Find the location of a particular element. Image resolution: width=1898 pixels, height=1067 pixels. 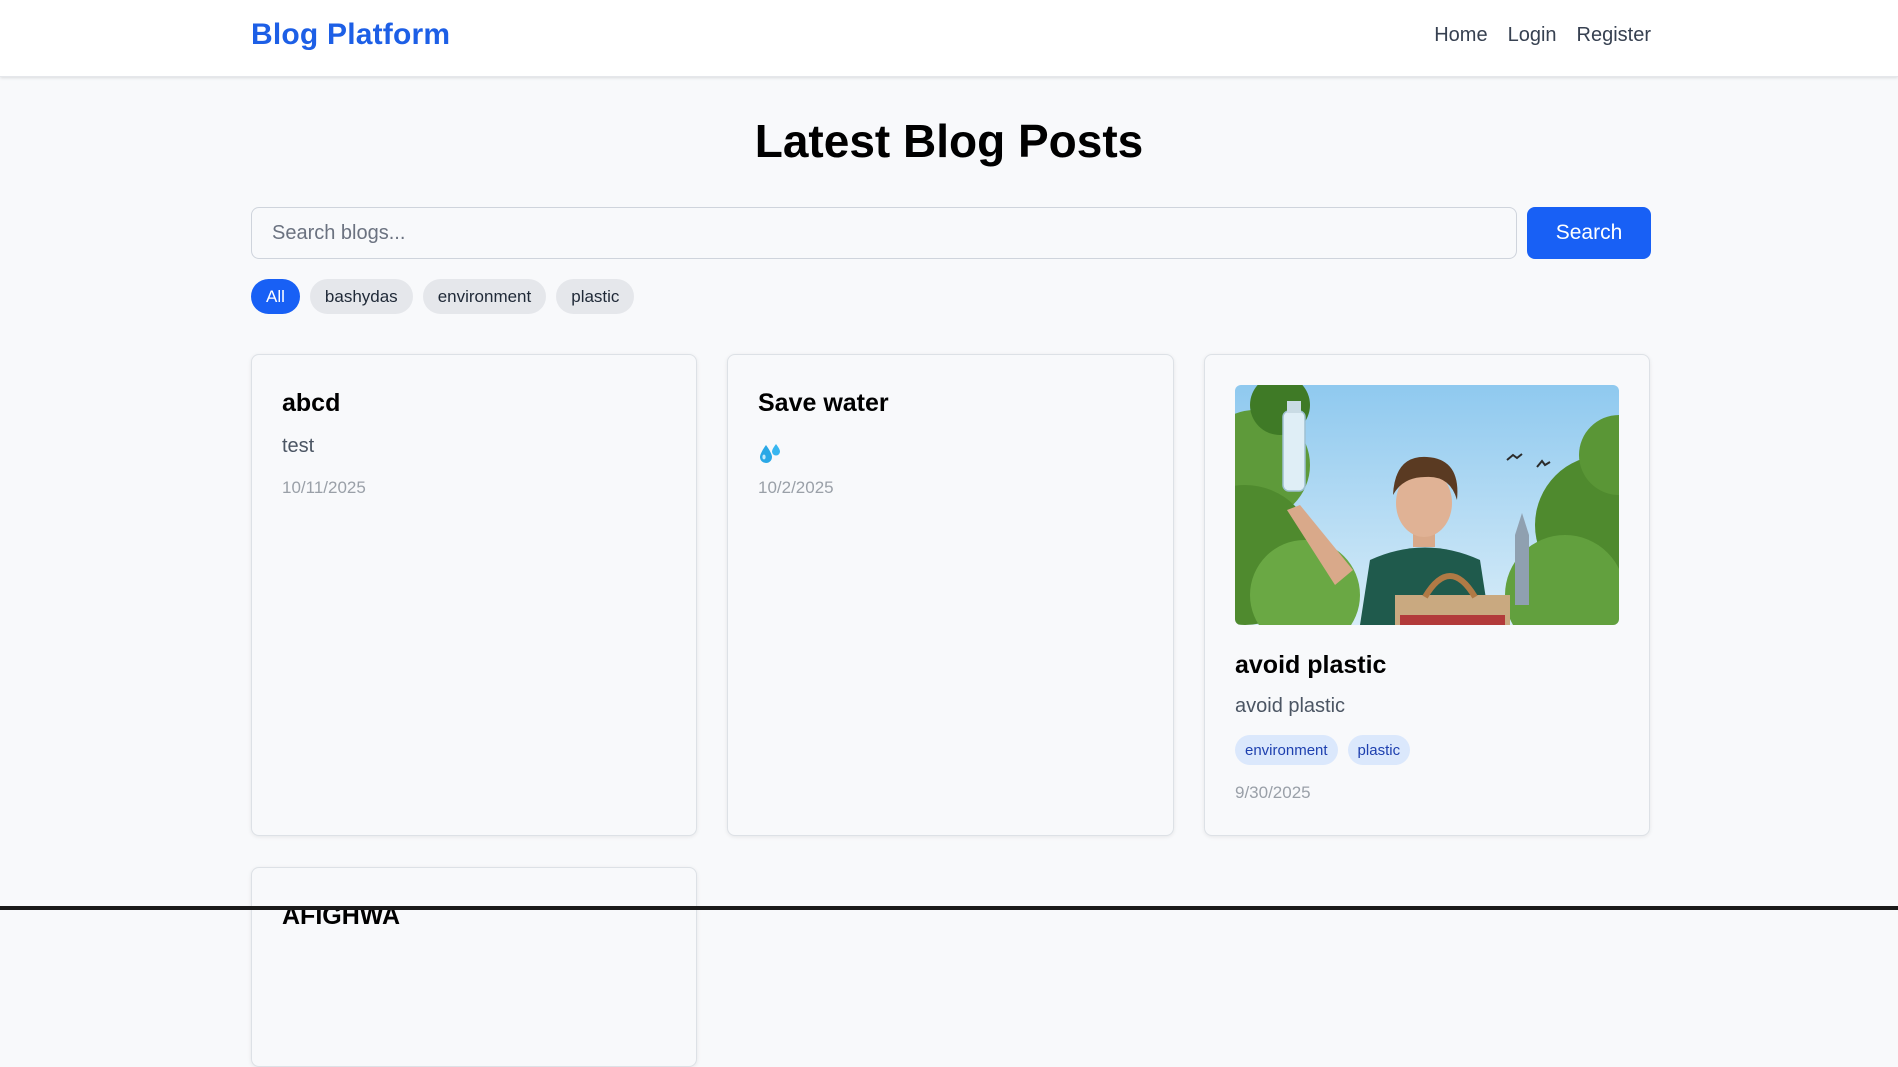

filter-chip-all: All is located at coordinates (275, 296).